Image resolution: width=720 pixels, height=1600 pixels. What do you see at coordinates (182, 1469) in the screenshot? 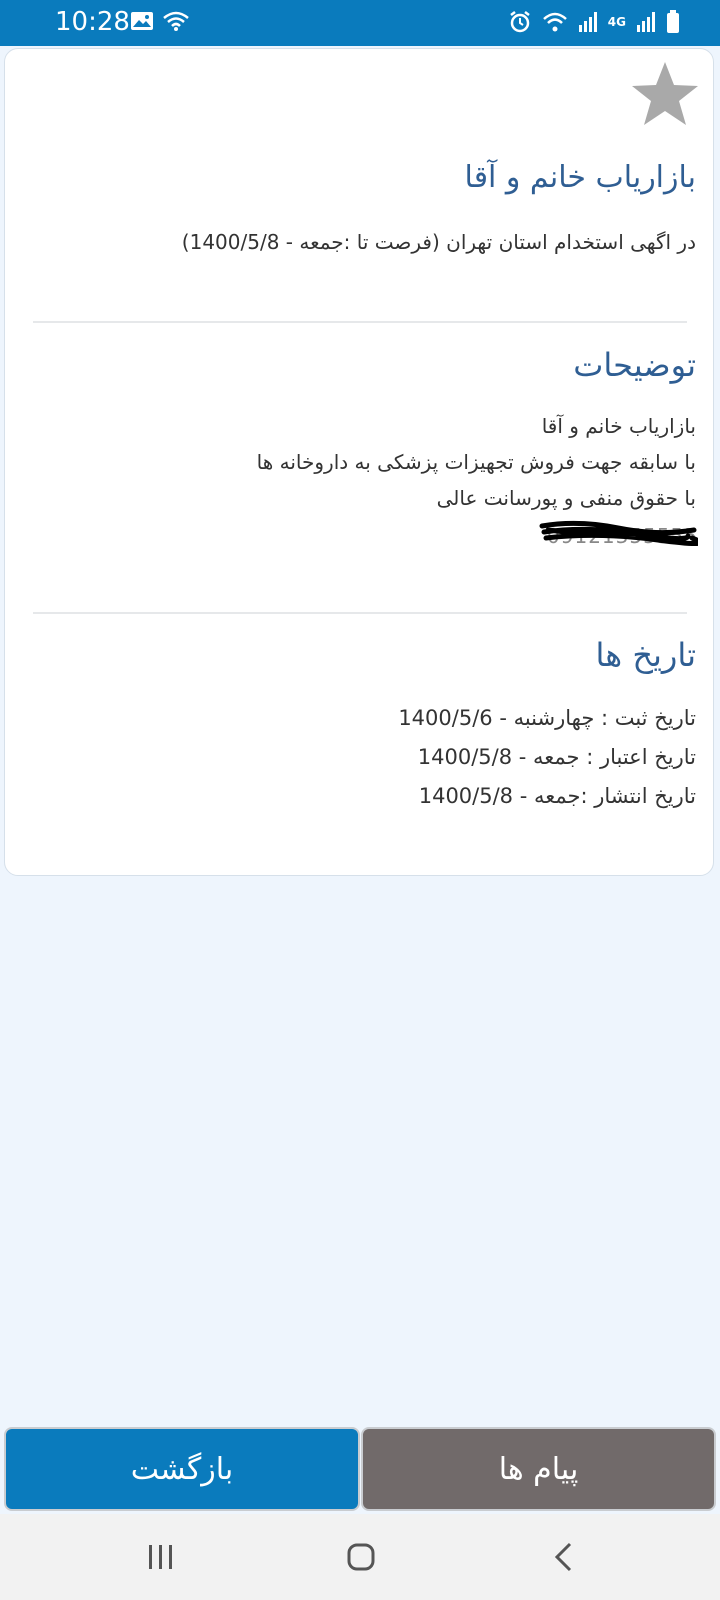
I see `back-button: بازگشت` at bounding box center [182, 1469].